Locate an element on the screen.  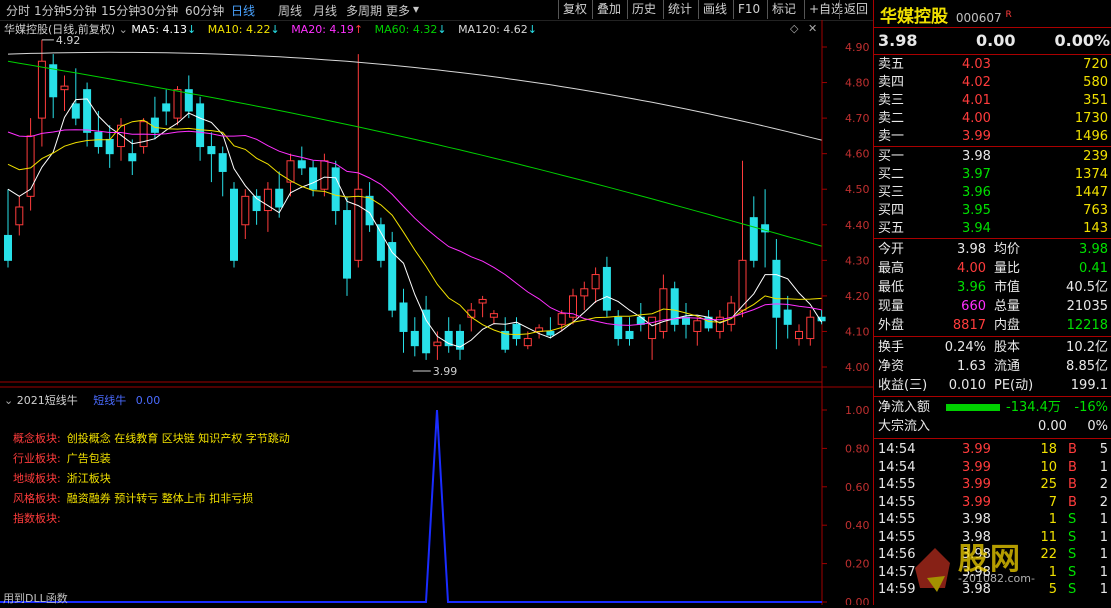
bid-level: 买三 3.96 1447 is located at coordinates (992, 193).